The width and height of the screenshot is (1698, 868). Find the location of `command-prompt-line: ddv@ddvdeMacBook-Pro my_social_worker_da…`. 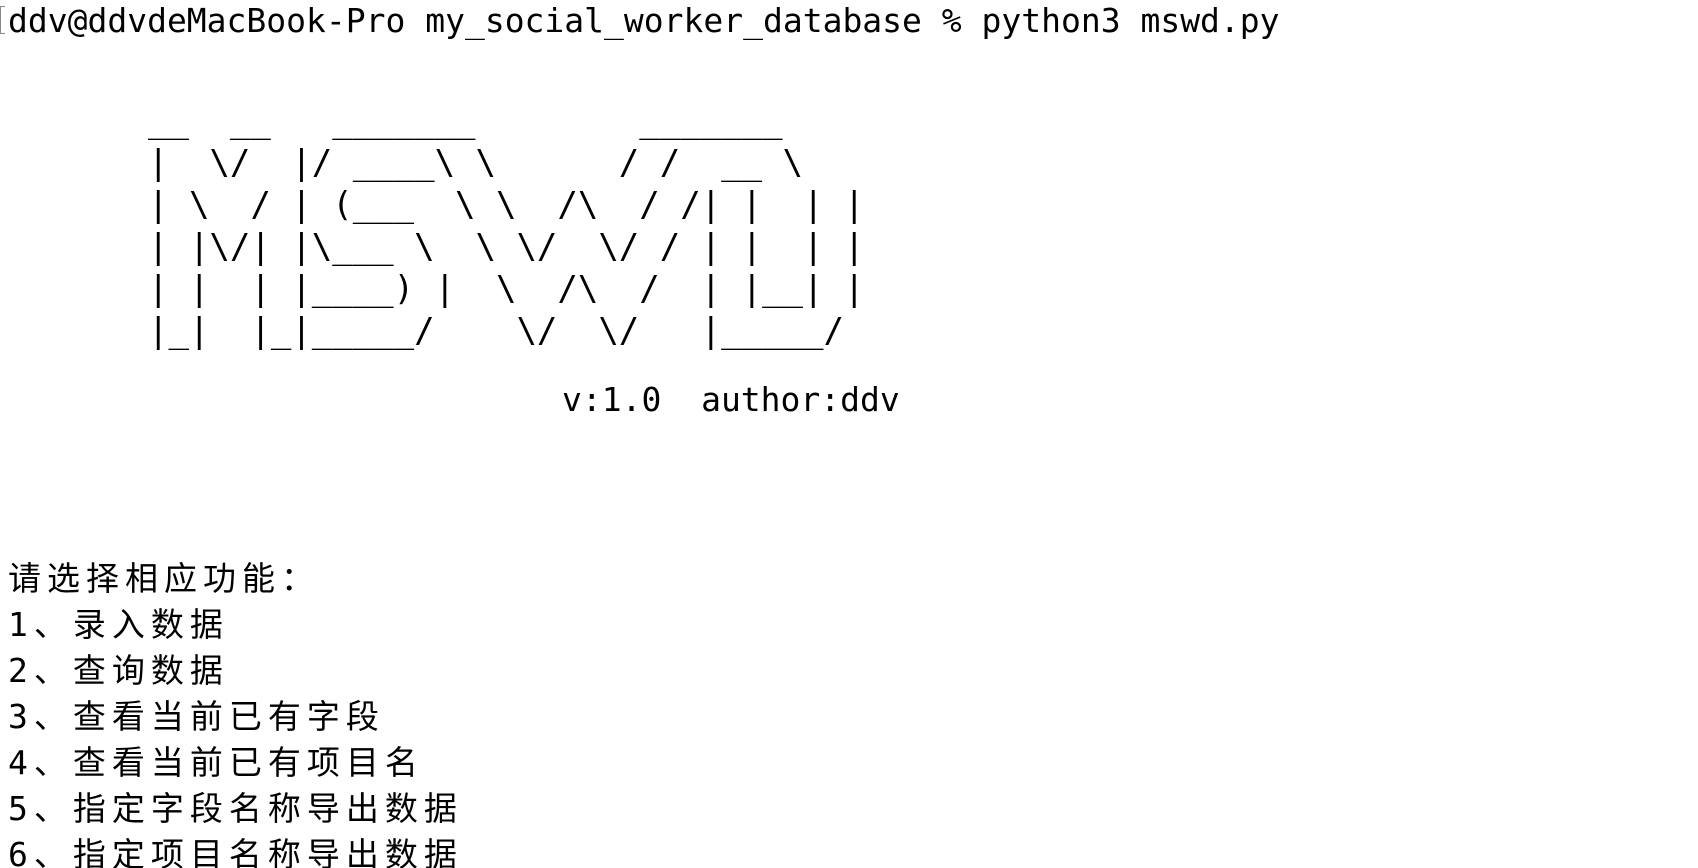

command-prompt-line: ddv@ddvdeMacBook-Pro my_social_worker_da… is located at coordinates (644, 20).